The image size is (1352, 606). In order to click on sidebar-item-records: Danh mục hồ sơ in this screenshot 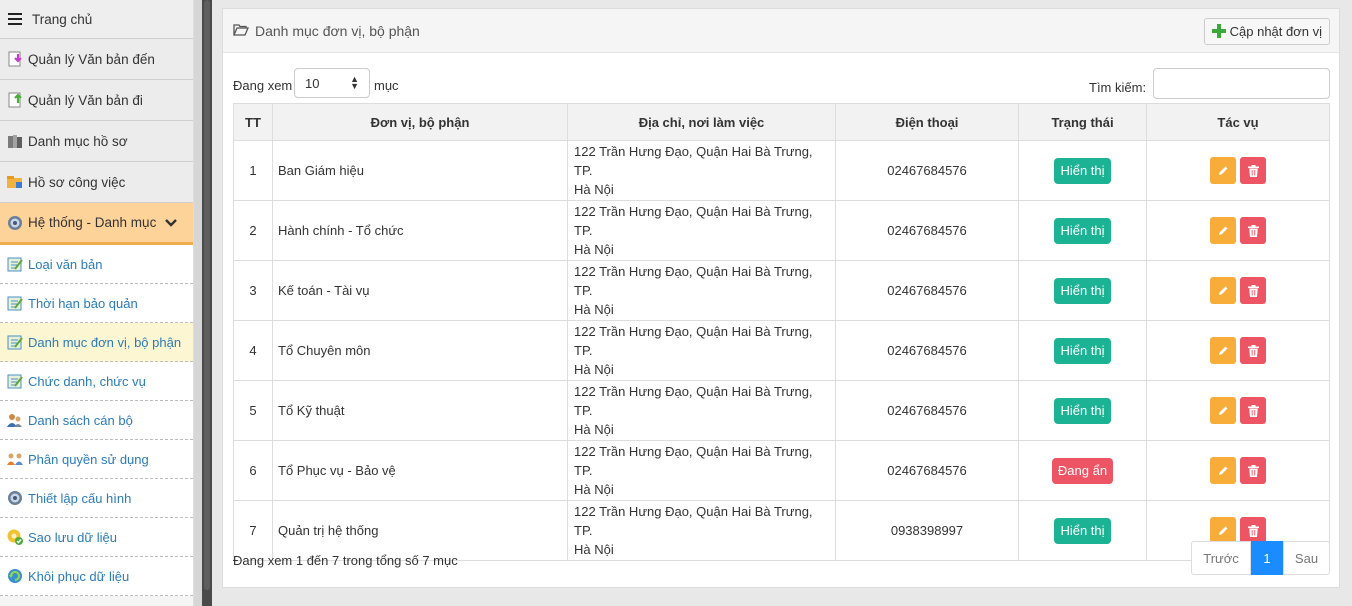, I will do `click(96, 141)`.